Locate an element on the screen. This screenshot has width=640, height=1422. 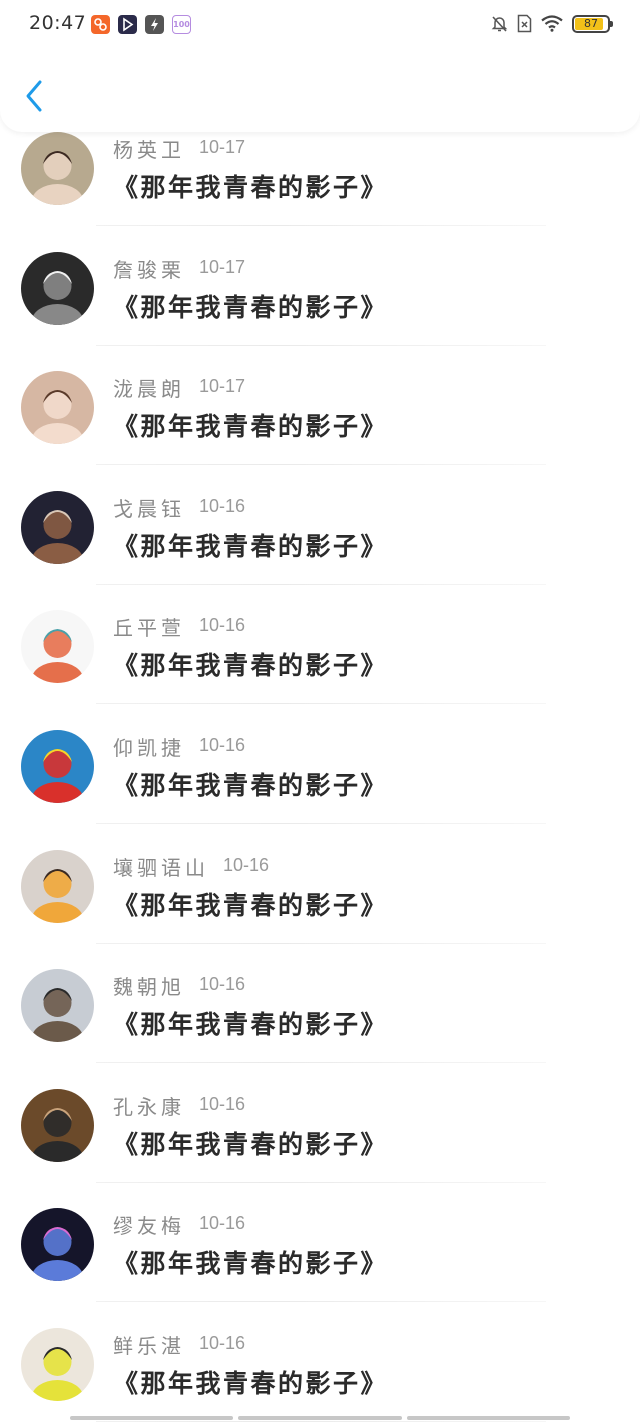
video-app-icon is located at coordinates (100, 24).